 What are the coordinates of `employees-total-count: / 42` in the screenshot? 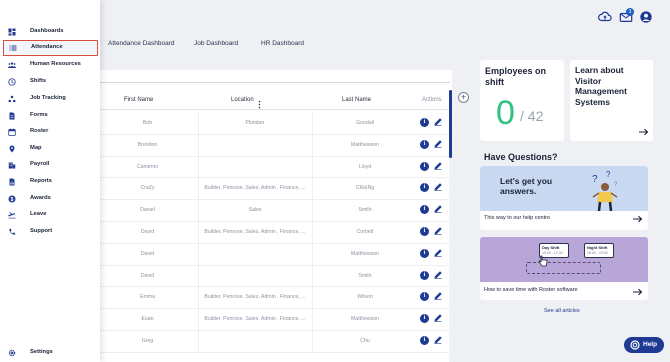 It's located at (532, 116).